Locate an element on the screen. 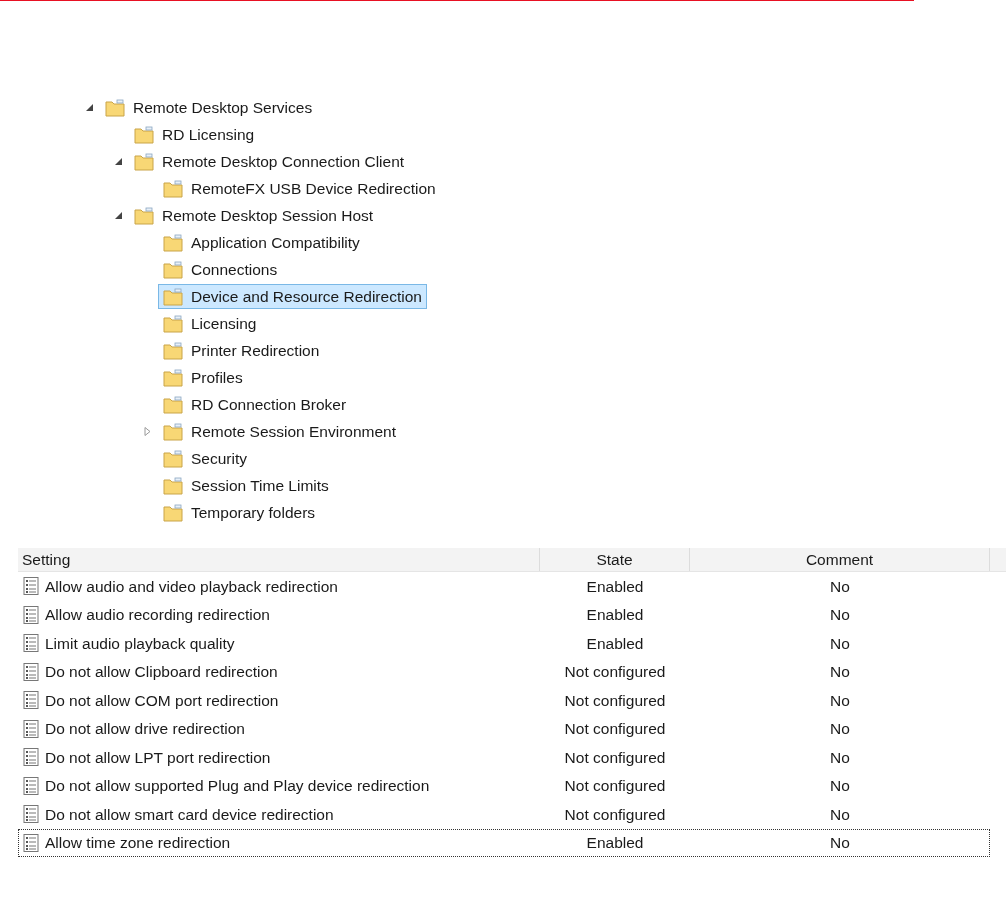 The image size is (1006, 906). table-row: Limit audio playback quality Enabled No is located at coordinates (504, 643).